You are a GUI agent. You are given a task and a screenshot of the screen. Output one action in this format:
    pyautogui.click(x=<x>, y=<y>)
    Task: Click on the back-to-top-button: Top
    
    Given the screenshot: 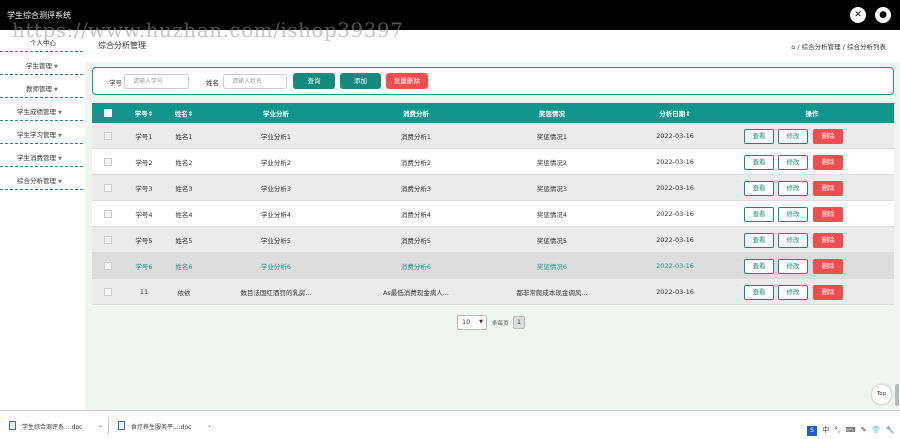 What is the action you would take?
    pyautogui.click(x=881, y=394)
    